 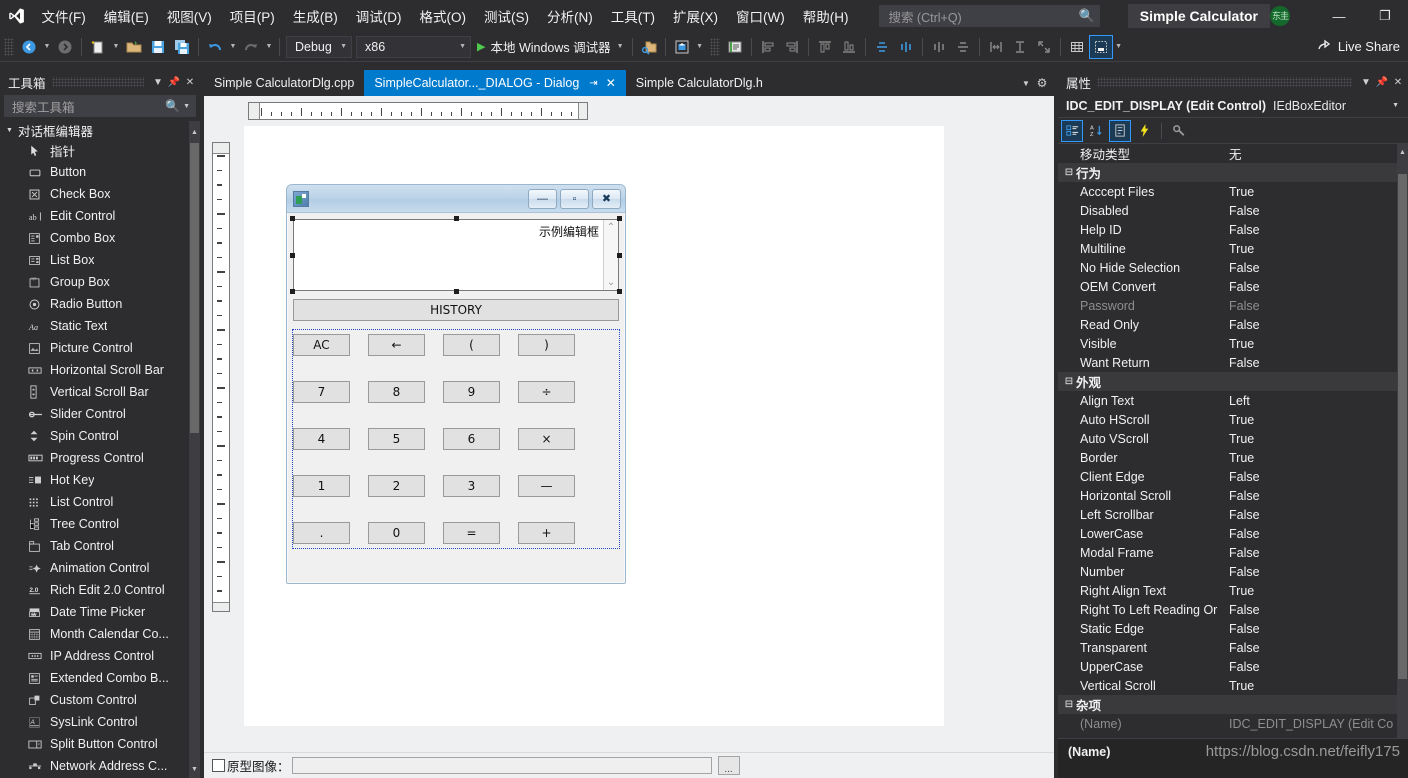 I want to click on toolbox-item-tab-control: Tab Control, so click(x=100, y=546).